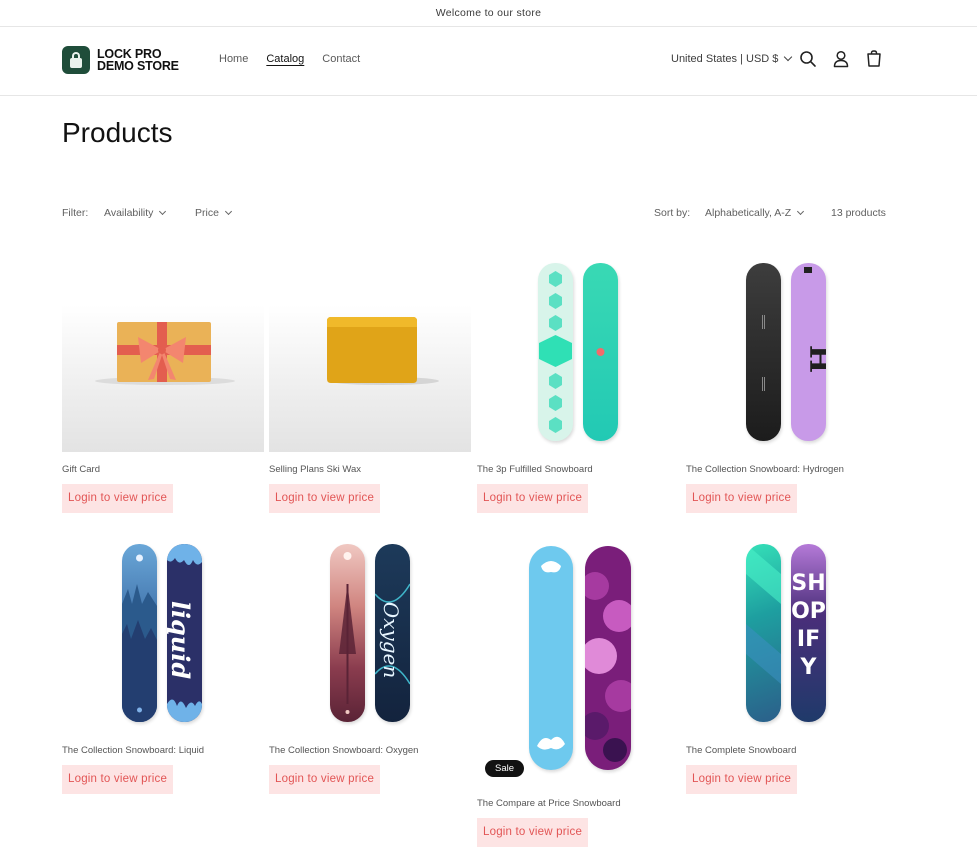 The width and height of the screenshot is (977, 857). I want to click on availability-label: Availability, so click(129, 213).